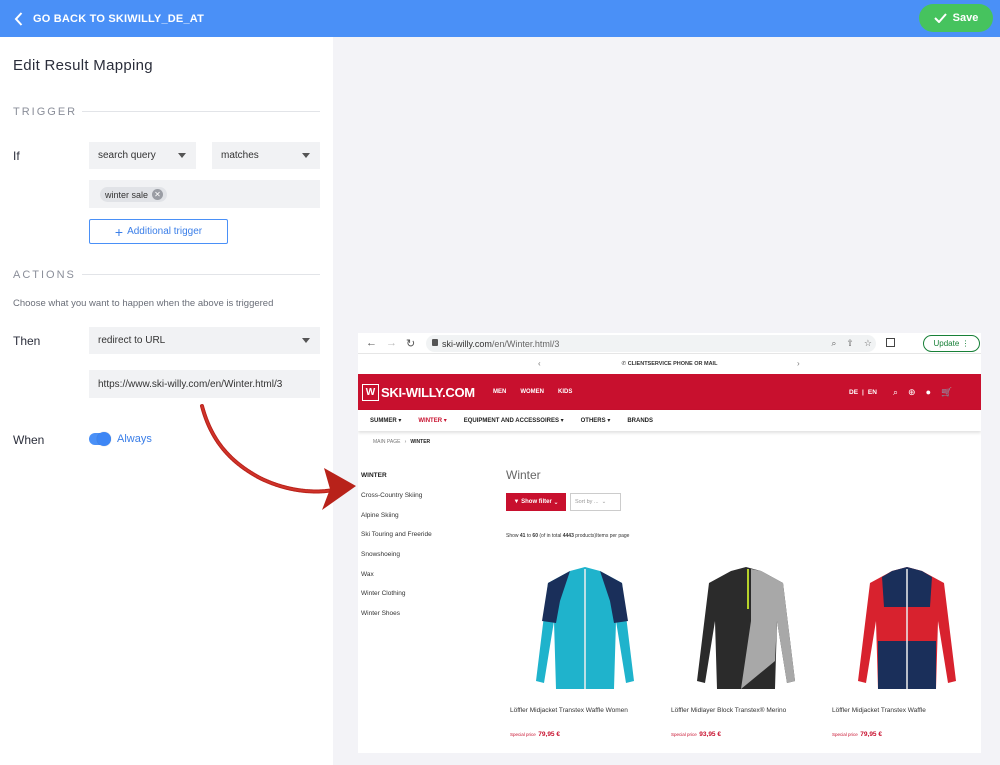 This screenshot has width=1000, height=765. I want to click on action-select: redirect to URL, so click(204, 340).